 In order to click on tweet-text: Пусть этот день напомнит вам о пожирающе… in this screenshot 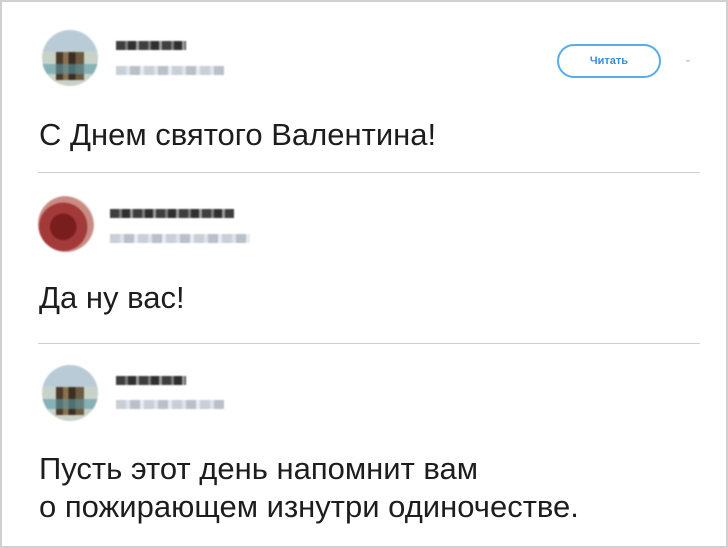, I will do `click(309, 487)`.